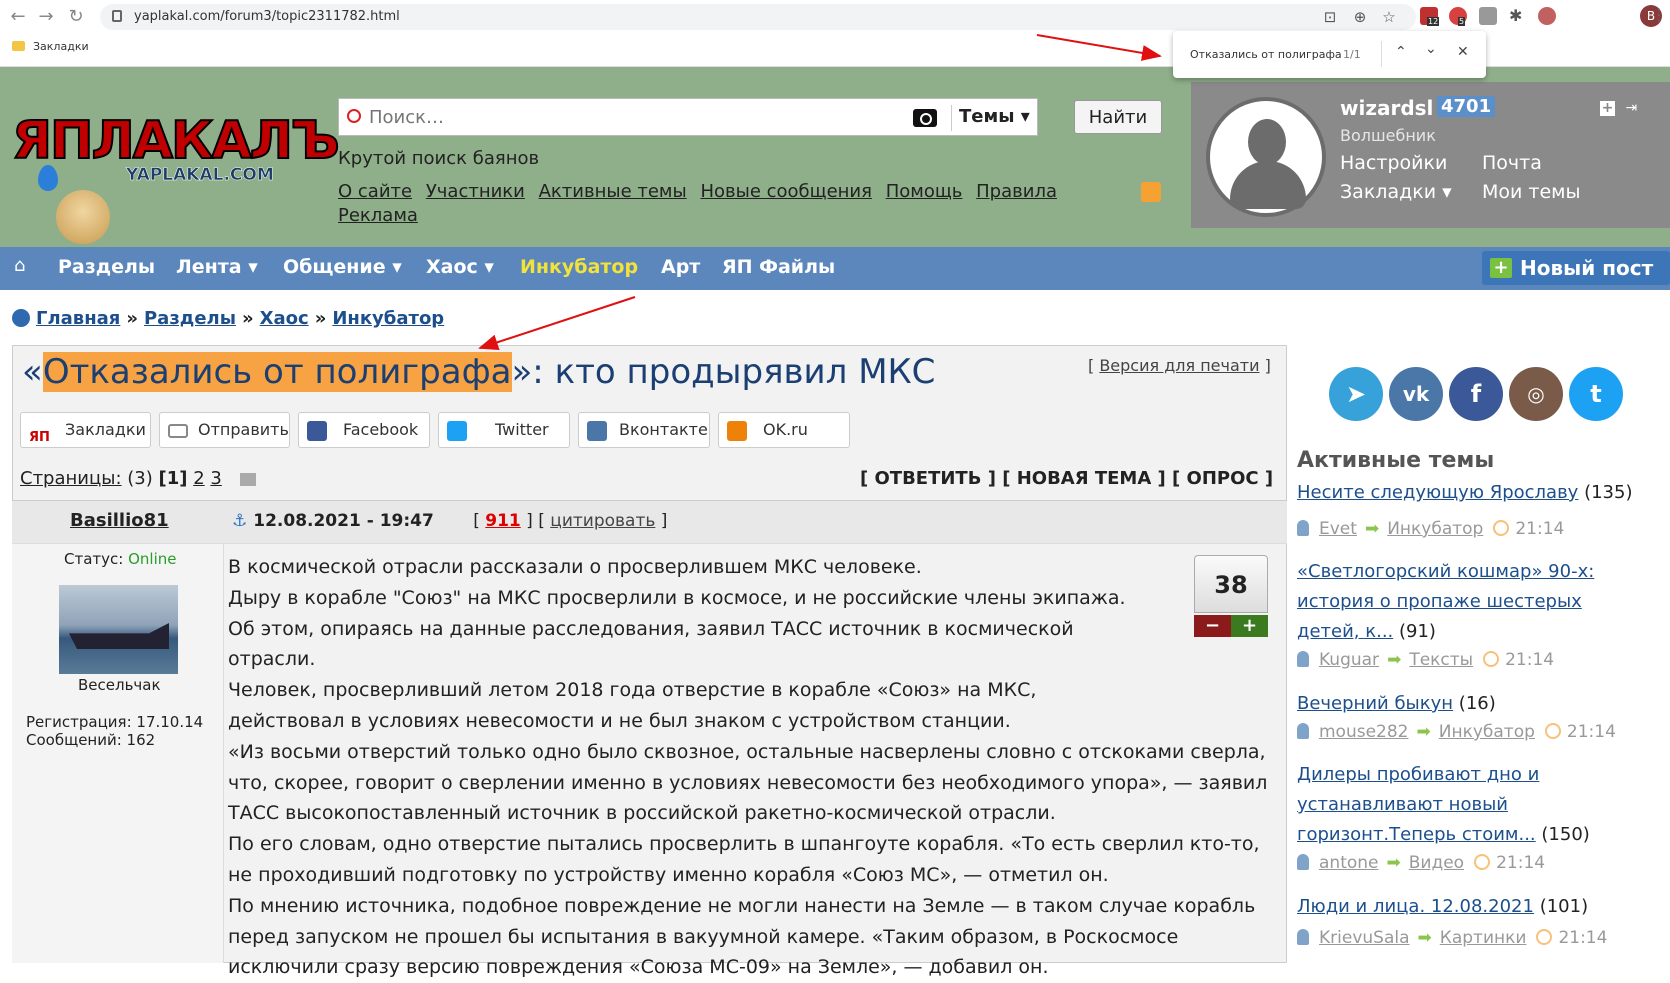 Image resolution: width=1670 pixels, height=983 pixels. I want to click on active-topic-link: Люди и лица. 12.08.2021, so click(1415, 906).